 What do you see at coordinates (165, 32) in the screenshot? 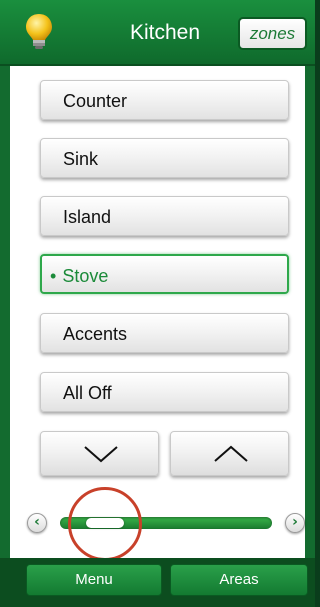
I see `page-title: Kitchen` at bounding box center [165, 32].